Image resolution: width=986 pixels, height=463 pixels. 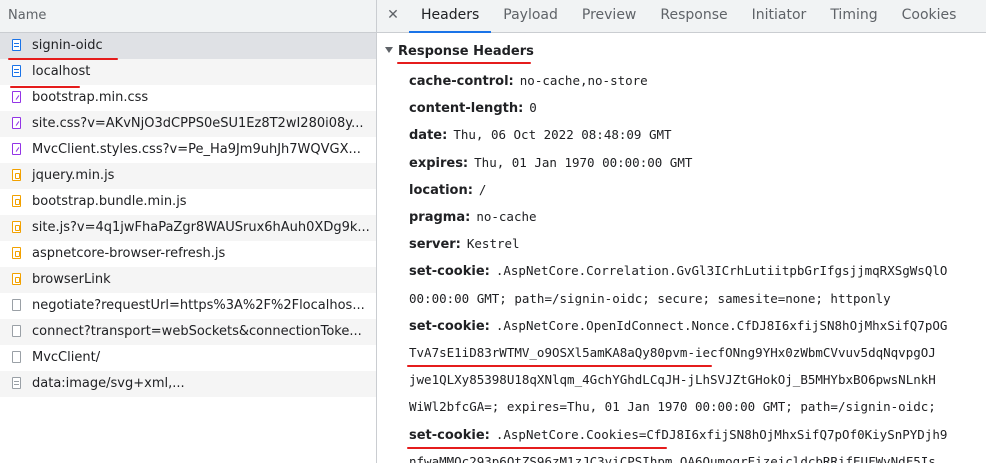 What do you see at coordinates (188, 176) in the screenshot?
I see `request-row: jquery.min.js` at bounding box center [188, 176].